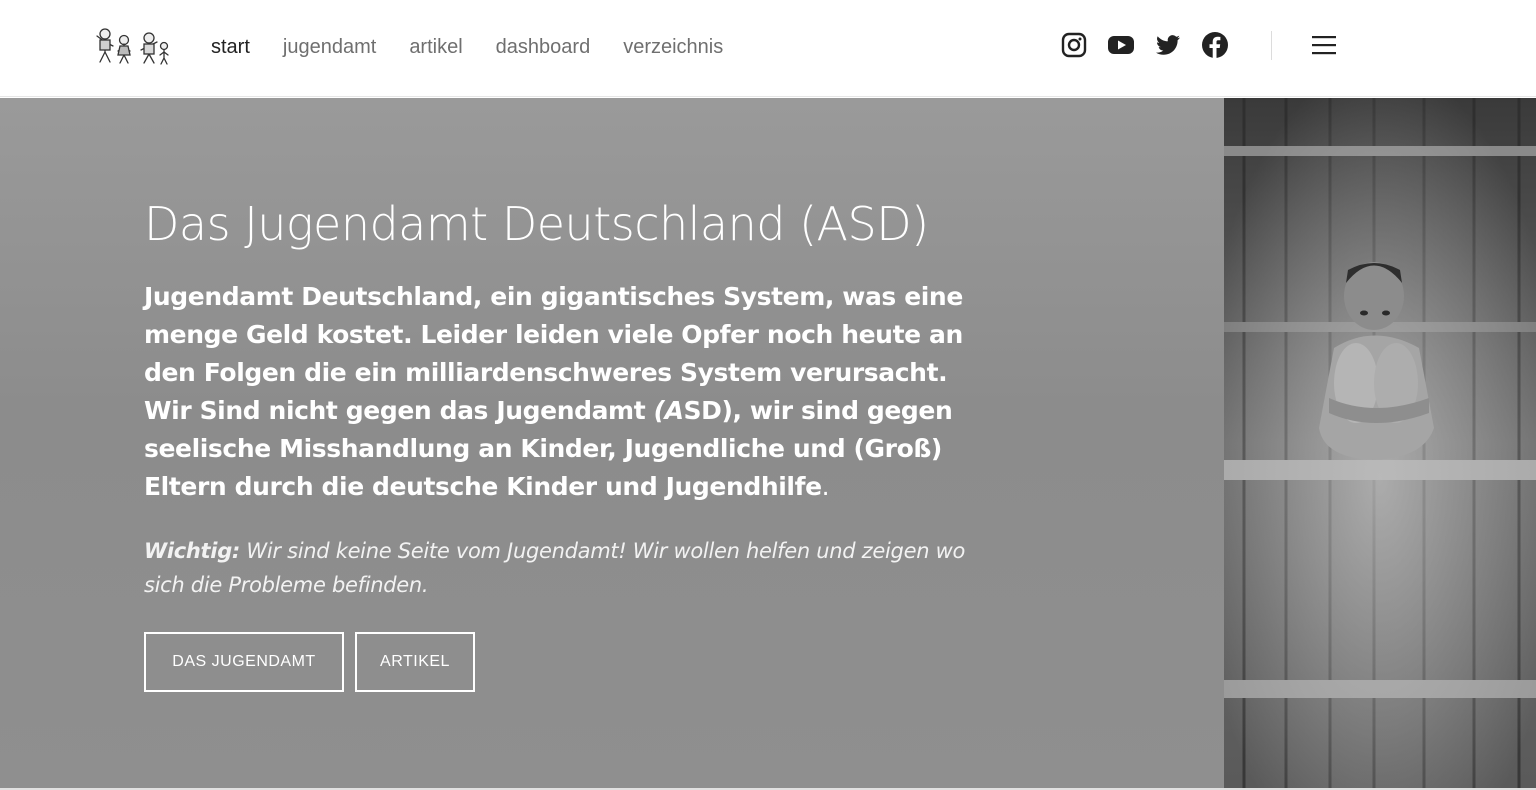  What do you see at coordinates (668, 410) in the screenshot?
I see `hero-lead-italic: (A` at bounding box center [668, 410].